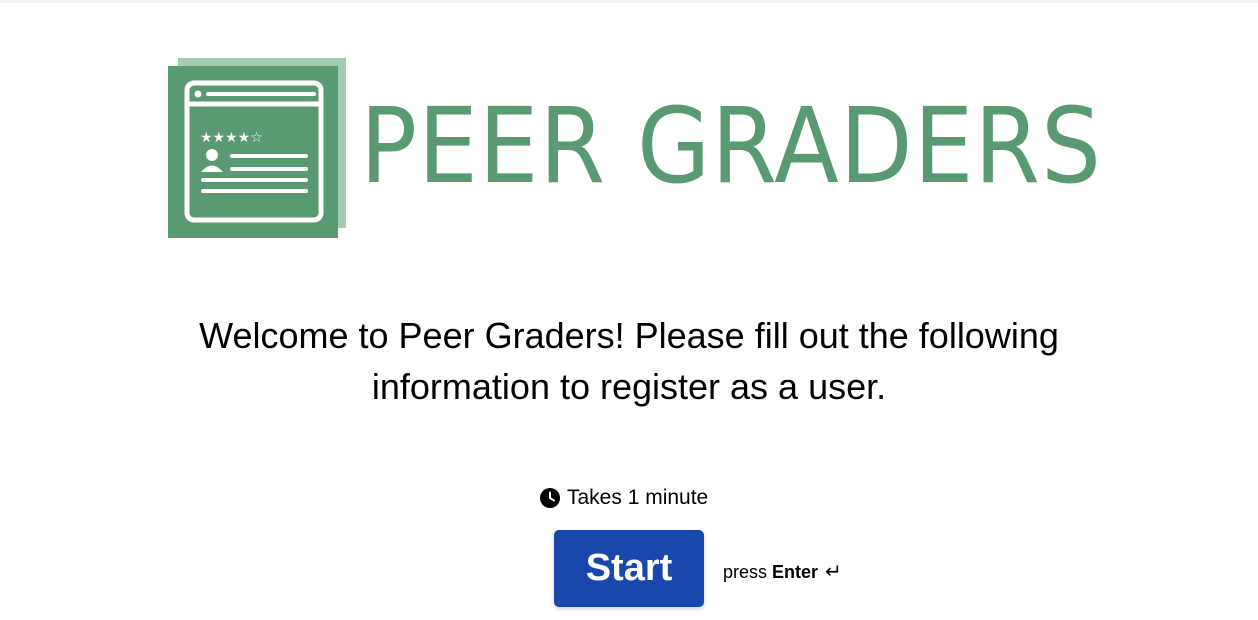 The image size is (1258, 620). What do you see at coordinates (629, 568) in the screenshot?
I see `start-button: Start` at bounding box center [629, 568].